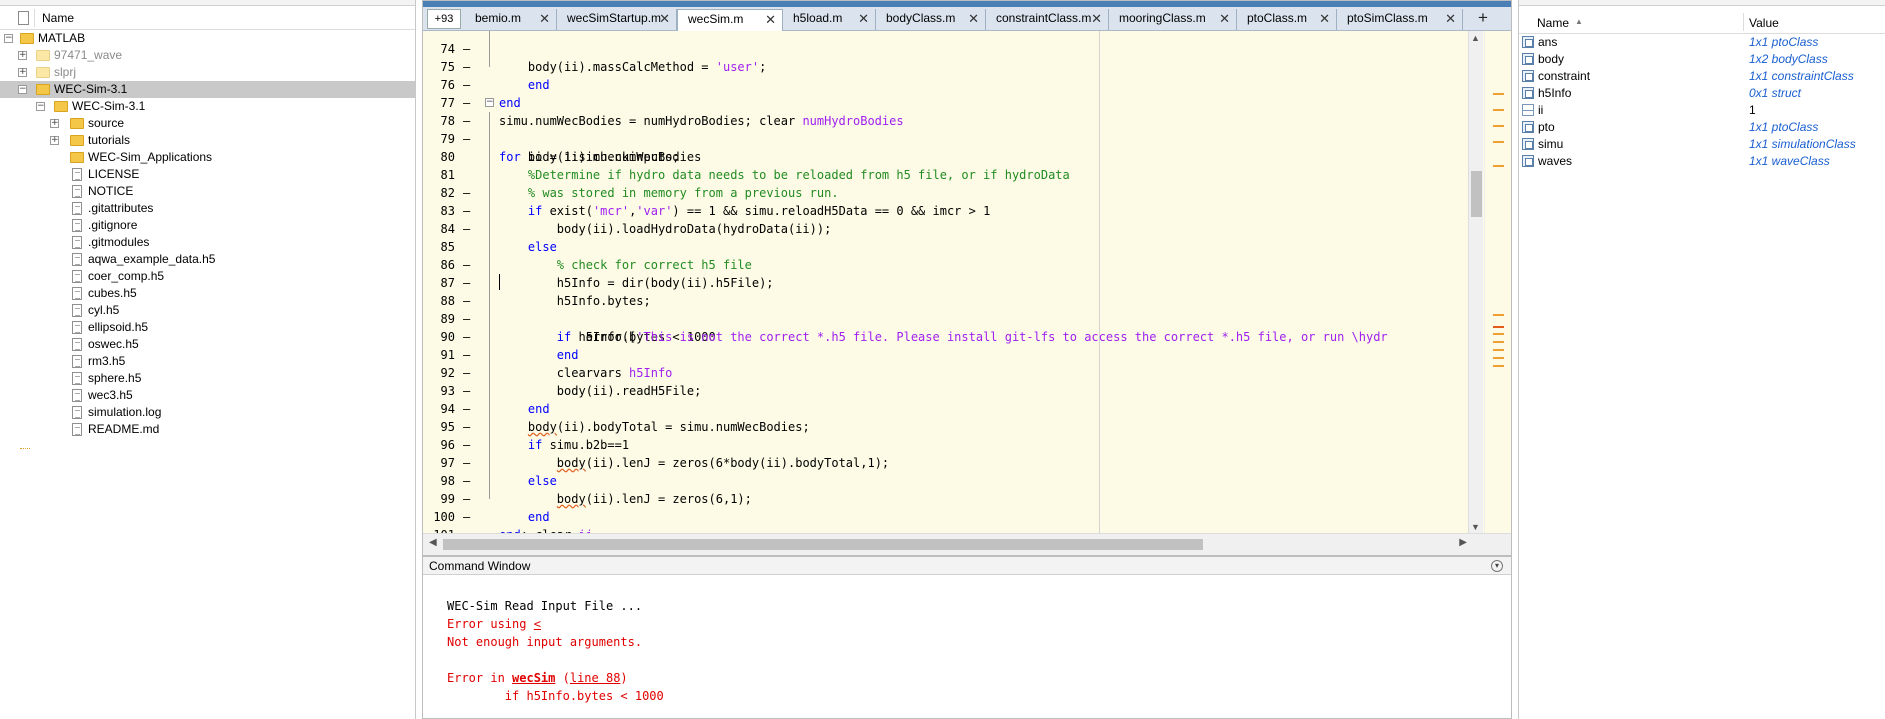 This screenshot has width=1885, height=719. What do you see at coordinates (207, 293) in the screenshot?
I see `file-item: cubes.h5` at bounding box center [207, 293].